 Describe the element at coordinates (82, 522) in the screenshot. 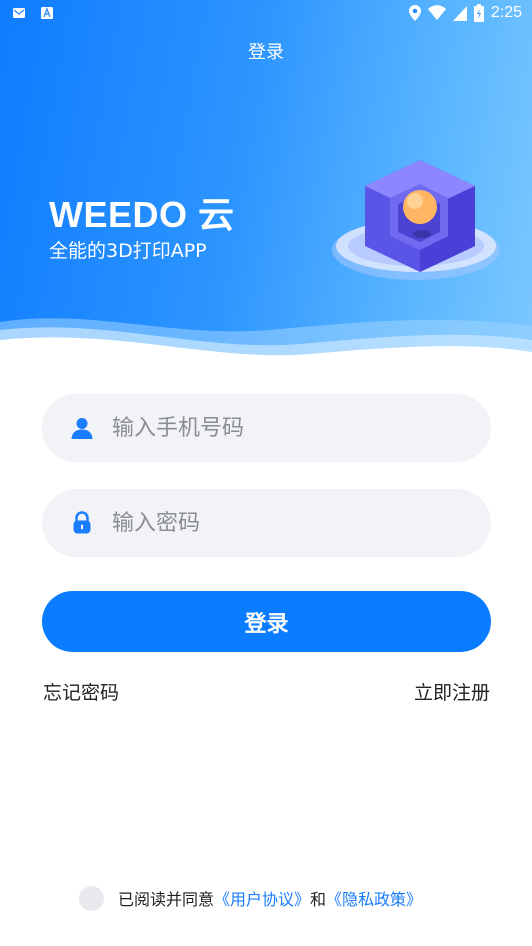

I see `lock-icon` at that location.